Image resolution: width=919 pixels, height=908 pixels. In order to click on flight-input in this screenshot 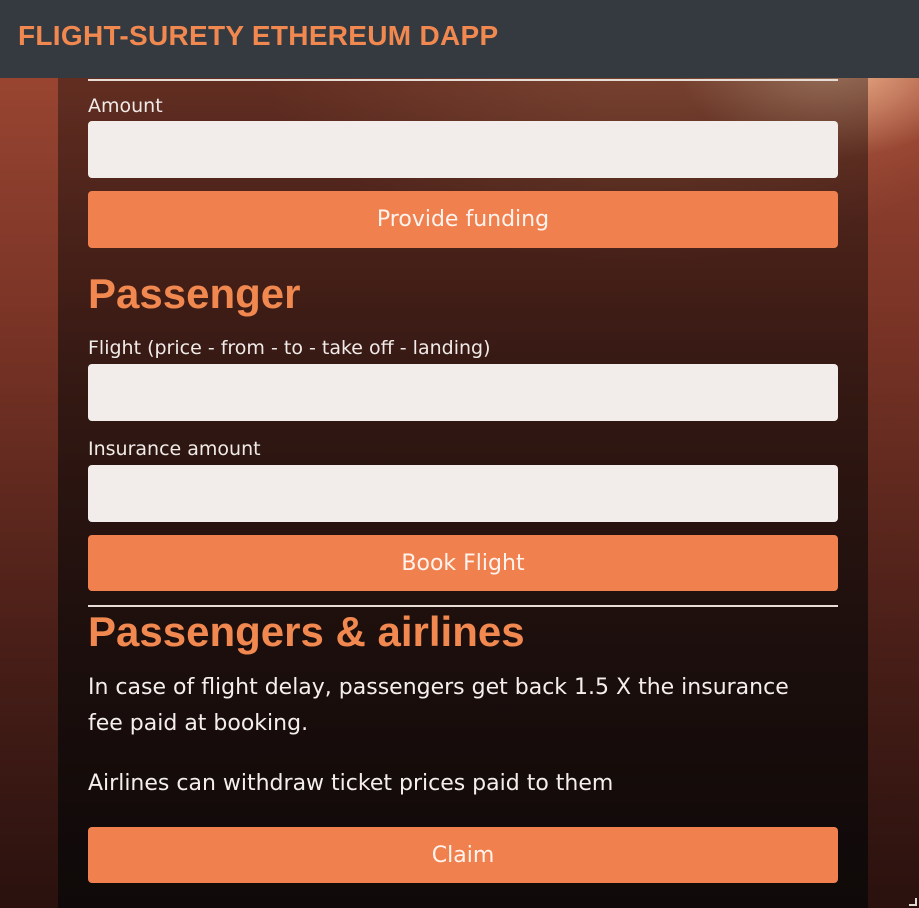, I will do `click(463, 392)`.